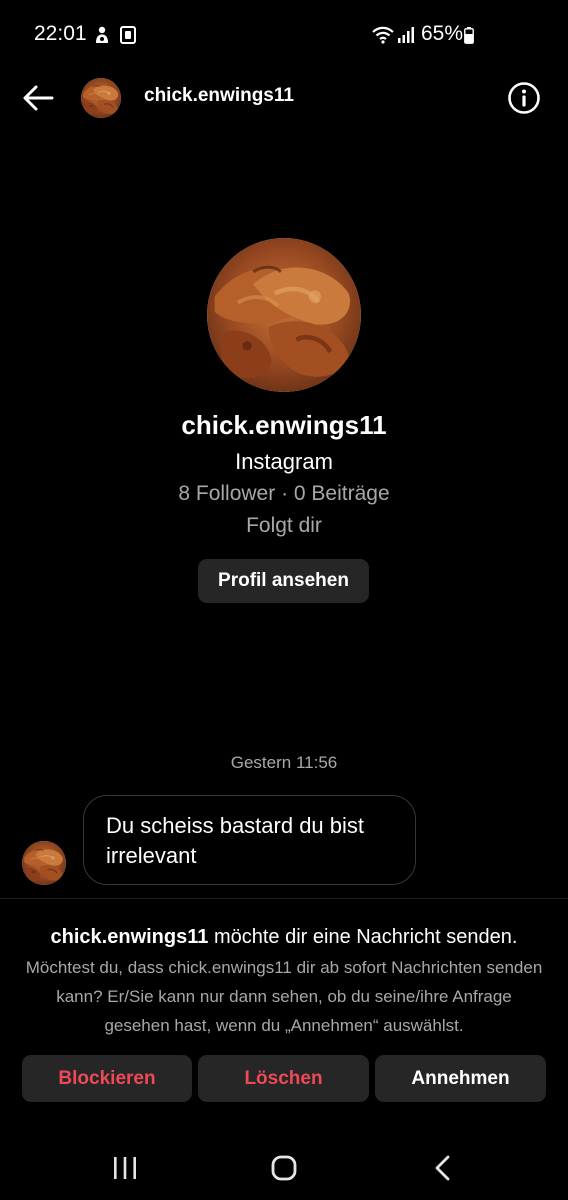 This screenshot has height=1200, width=568. I want to click on status-bar: 22:01 65%, so click(284, 35).